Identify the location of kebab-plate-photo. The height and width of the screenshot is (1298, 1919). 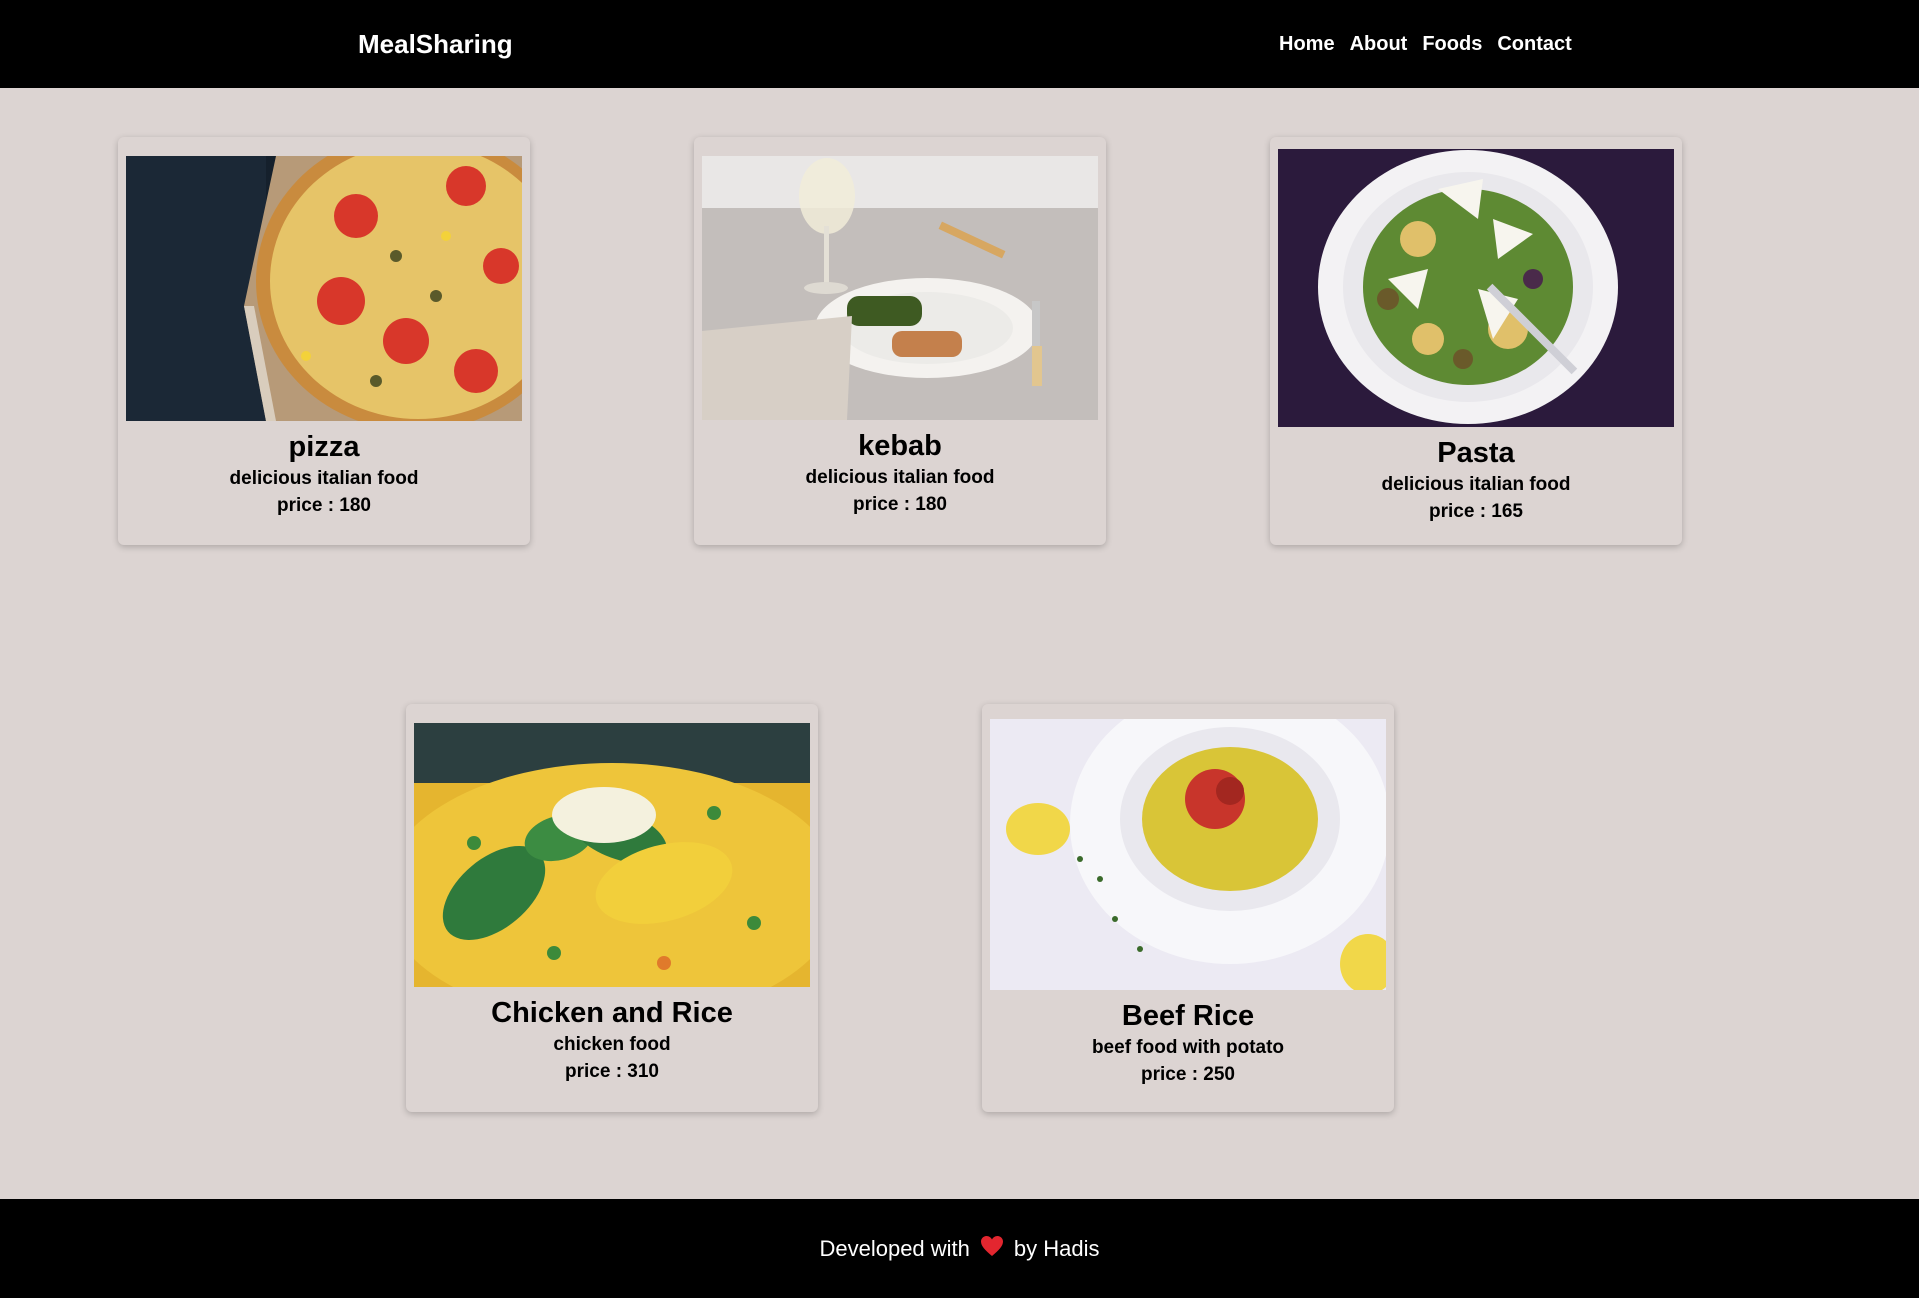
(900, 288).